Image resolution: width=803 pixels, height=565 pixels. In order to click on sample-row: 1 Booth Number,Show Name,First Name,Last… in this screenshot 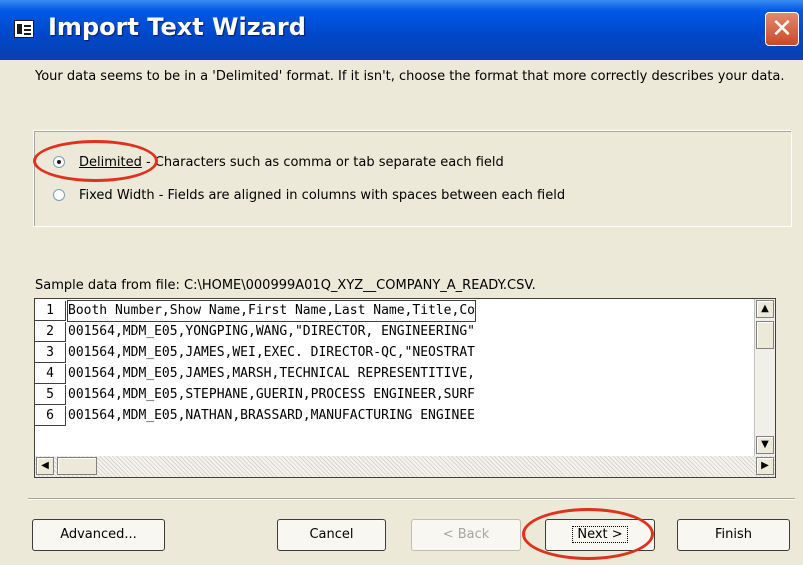, I will do `click(396, 311)`.